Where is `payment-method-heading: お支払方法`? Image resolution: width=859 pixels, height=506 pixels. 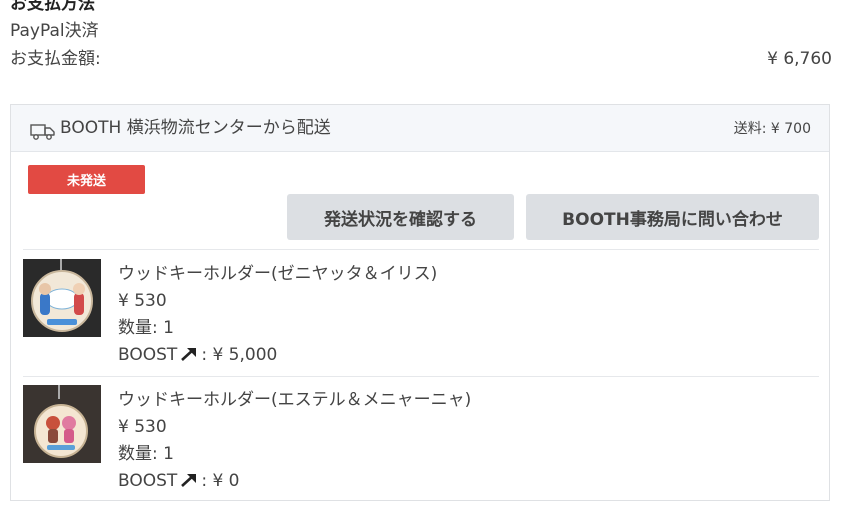
payment-method-heading: お支払方法 is located at coordinates (52, 7).